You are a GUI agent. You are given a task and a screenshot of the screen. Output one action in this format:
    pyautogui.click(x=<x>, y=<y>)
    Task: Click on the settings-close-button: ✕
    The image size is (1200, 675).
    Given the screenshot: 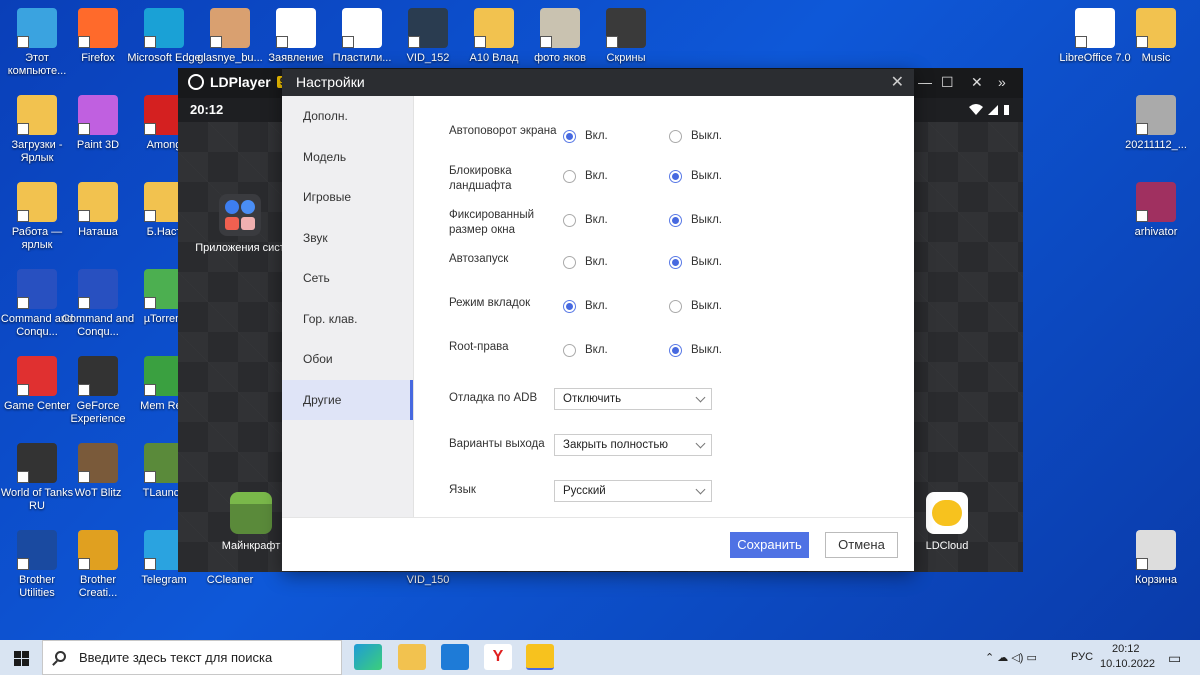 What is the action you would take?
    pyautogui.click(x=897, y=82)
    